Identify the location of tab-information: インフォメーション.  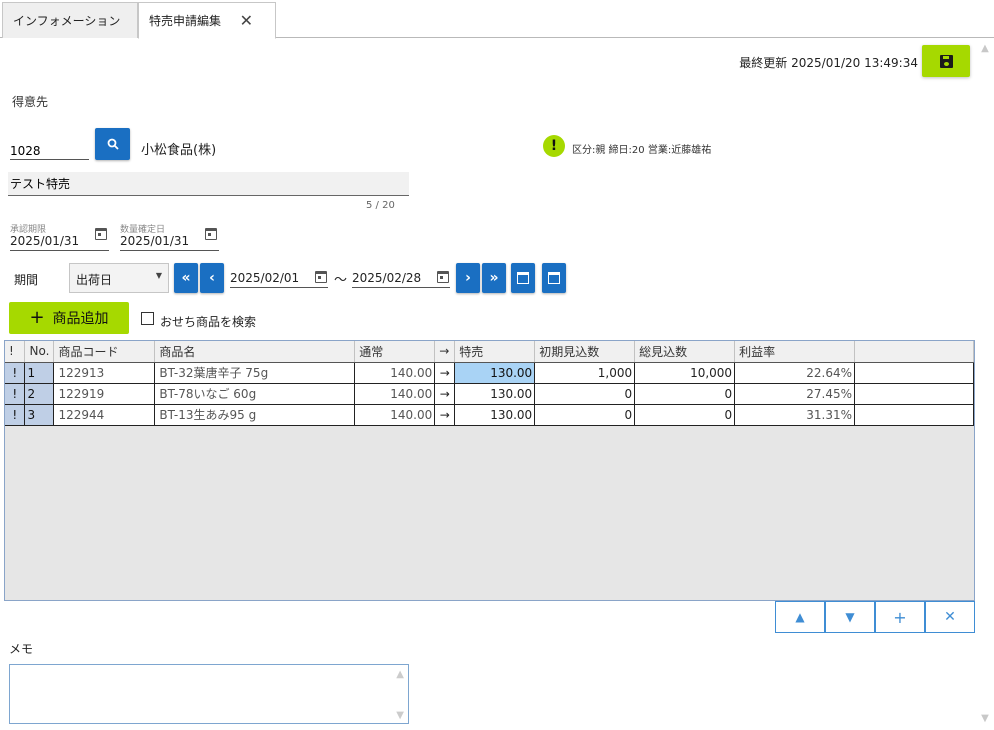
(70, 20).